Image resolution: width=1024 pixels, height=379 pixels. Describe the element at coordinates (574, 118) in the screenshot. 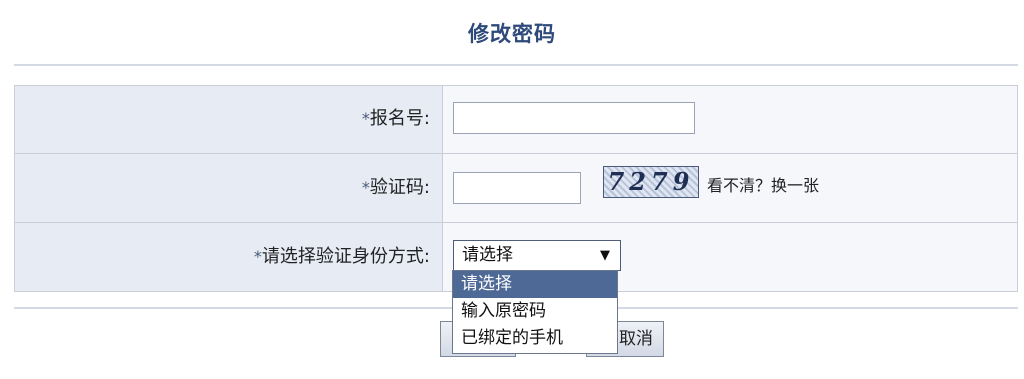

I see `registration-no-input` at that location.